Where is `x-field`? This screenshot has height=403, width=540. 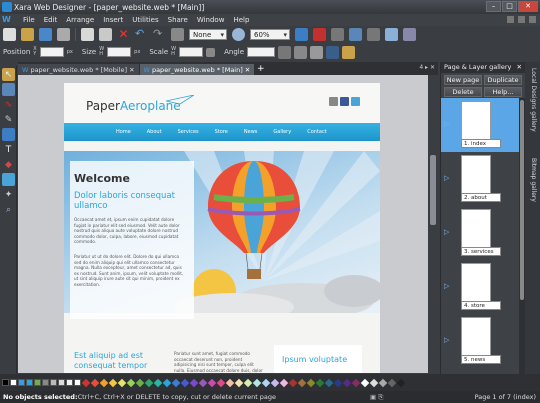 x-field is located at coordinates (51, 52).